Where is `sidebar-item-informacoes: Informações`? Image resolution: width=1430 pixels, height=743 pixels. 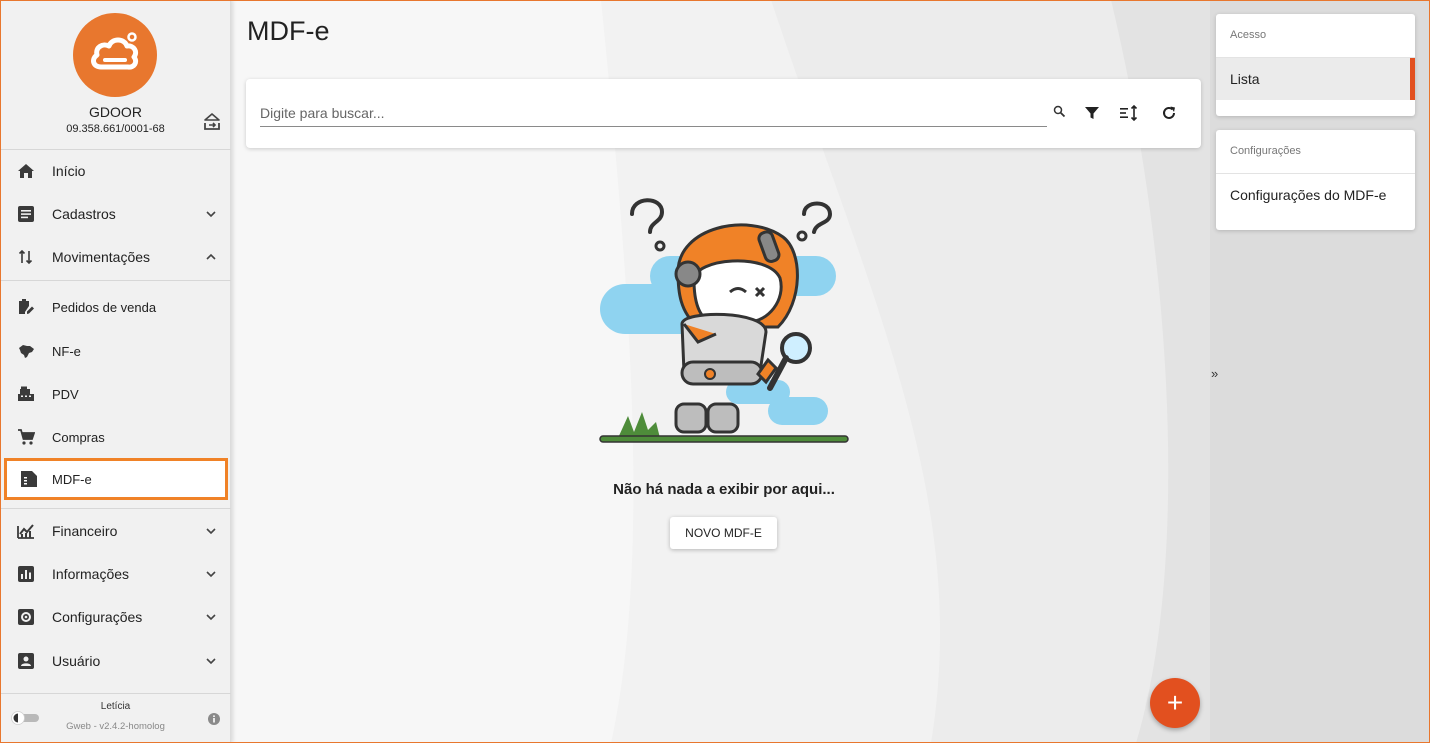
sidebar-item-informacoes: Informações is located at coordinates (115, 574).